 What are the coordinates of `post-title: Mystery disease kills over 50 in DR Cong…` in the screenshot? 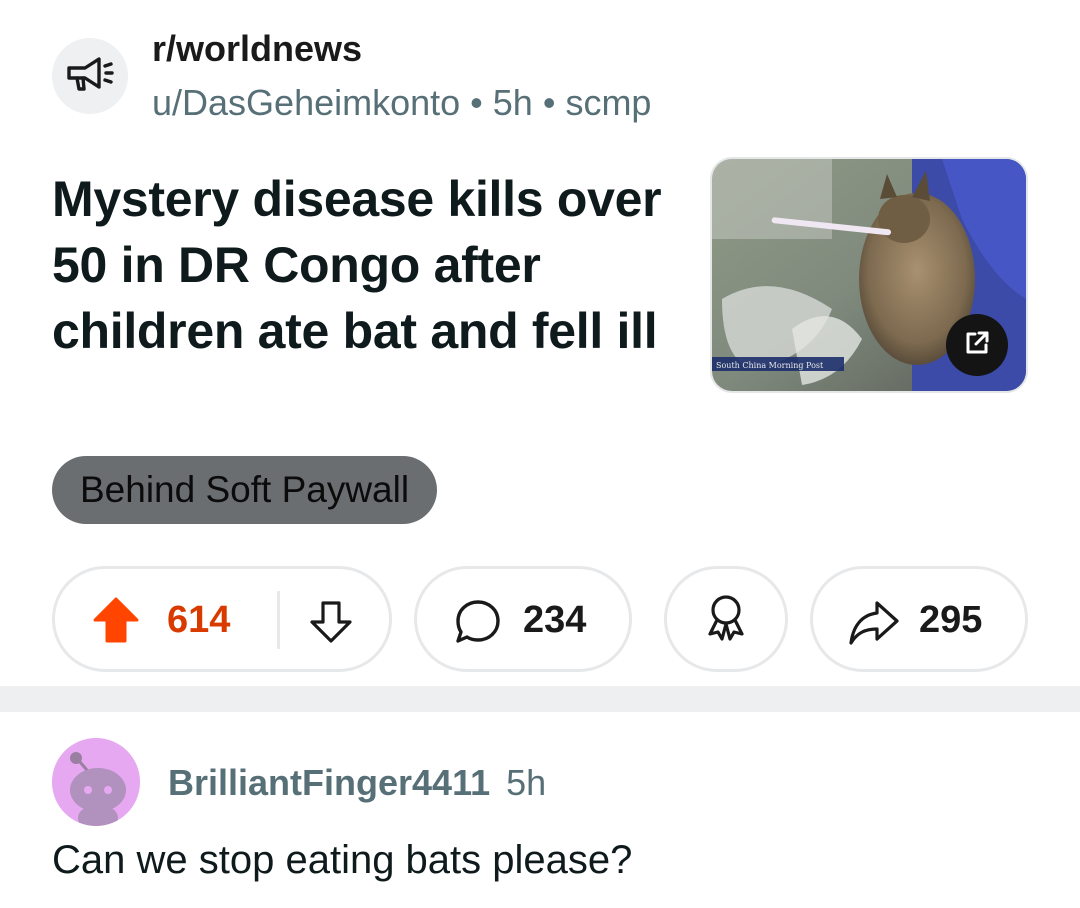 It's located at (372, 265).